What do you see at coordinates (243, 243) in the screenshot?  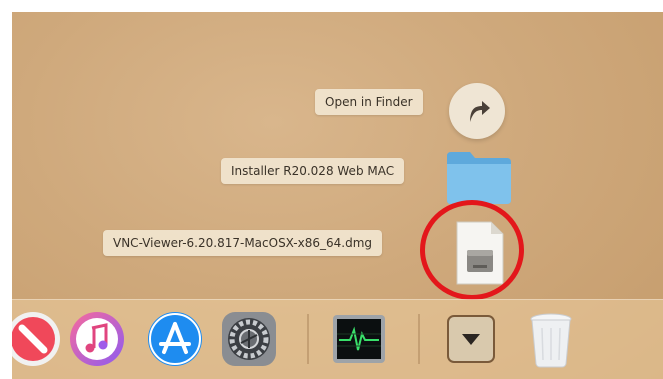 I see `stack-item-label: VNC-Viewer-6.20.817-MacOSX-x86_64.dmg` at bounding box center [243, 243].